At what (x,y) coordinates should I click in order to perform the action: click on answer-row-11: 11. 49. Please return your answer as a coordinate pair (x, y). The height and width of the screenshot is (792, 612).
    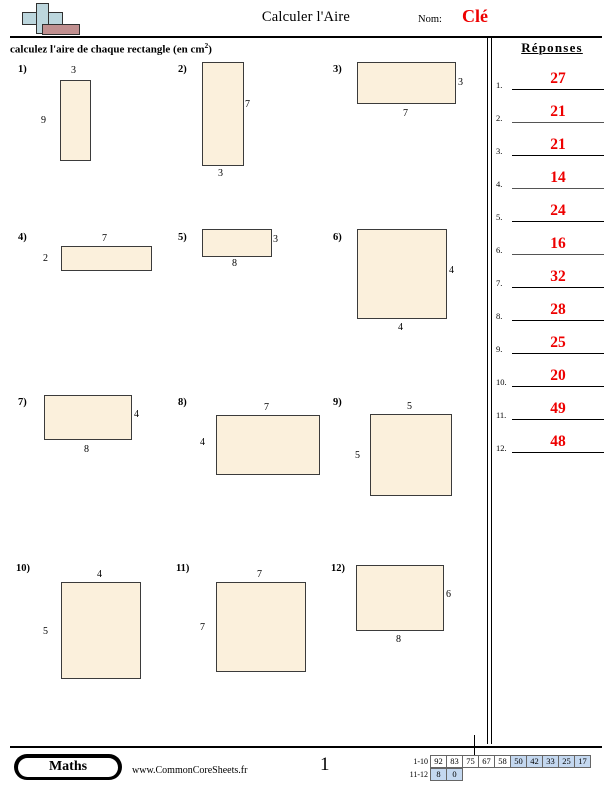
    Looking at the image, I should click on (552, 405).